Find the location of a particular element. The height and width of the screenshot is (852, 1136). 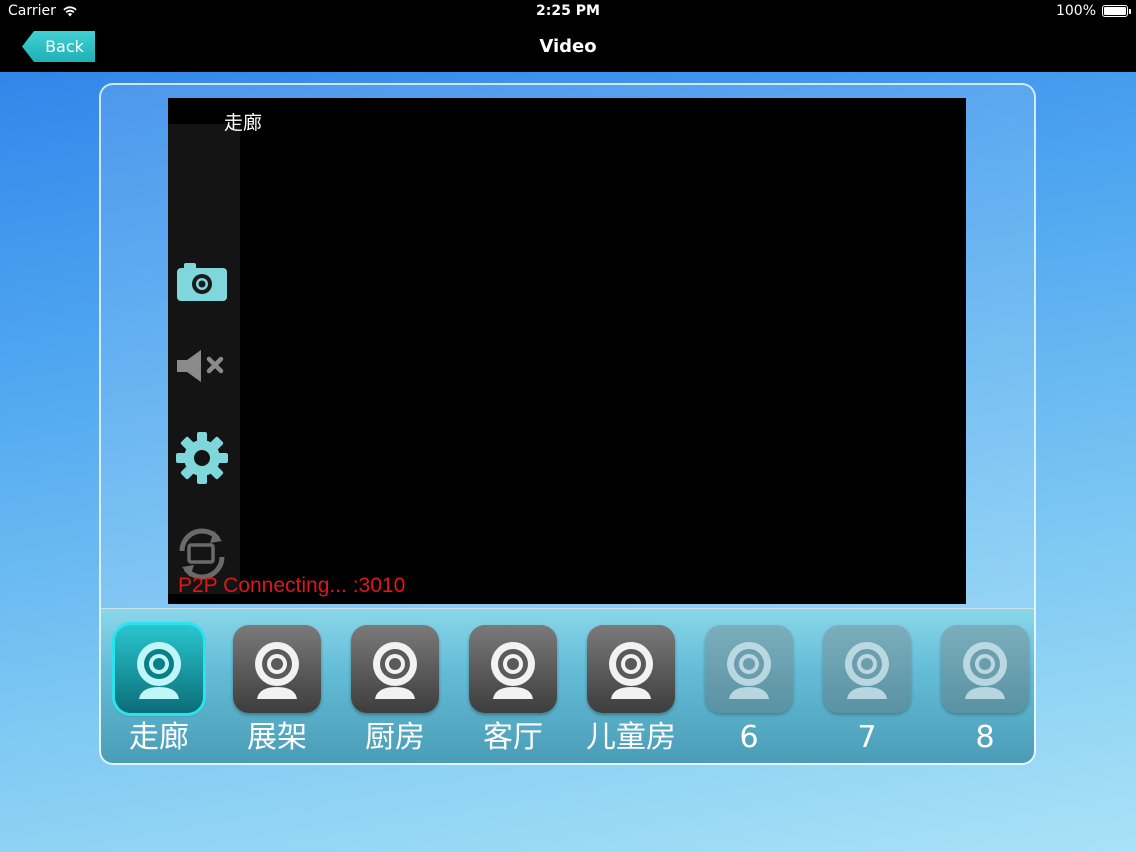

battery-icon is located at coordinates (1116, 11).